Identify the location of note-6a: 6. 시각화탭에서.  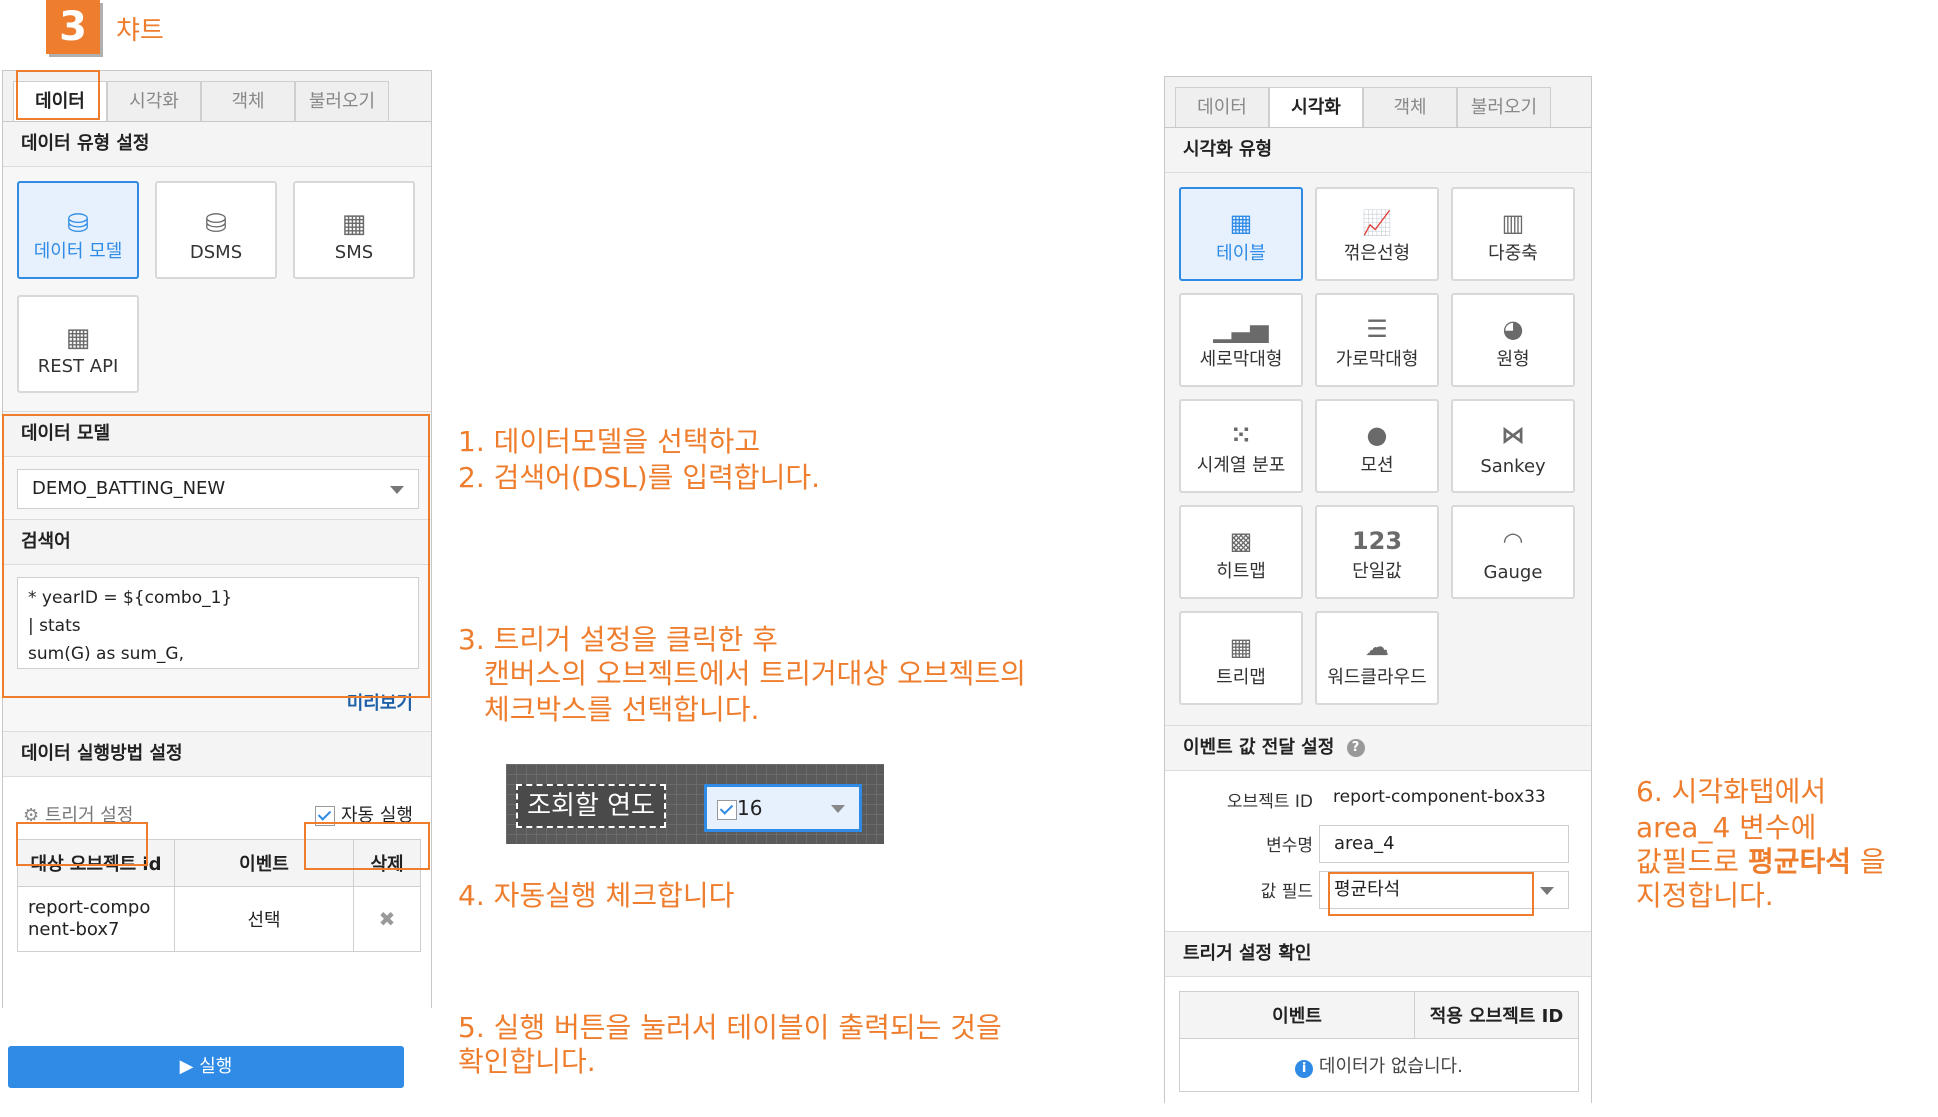
(1731, 791).